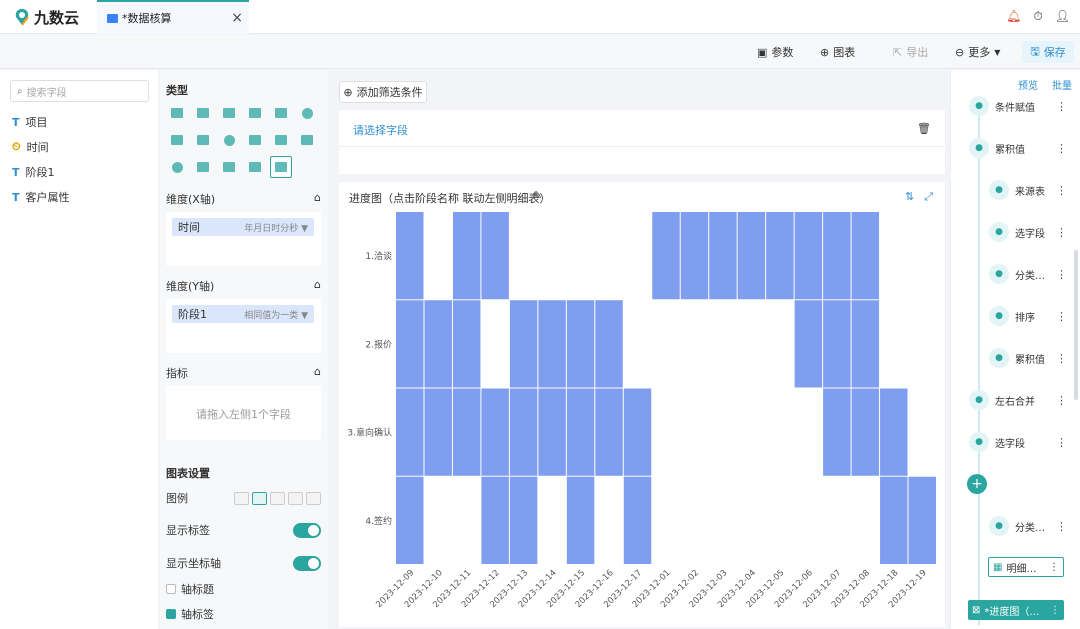 This screenshot has height=629, width=1080. Describe the element at coordinates (243, 589) in the screenshot. I see `axis-title-row: 轴标题` at that location.